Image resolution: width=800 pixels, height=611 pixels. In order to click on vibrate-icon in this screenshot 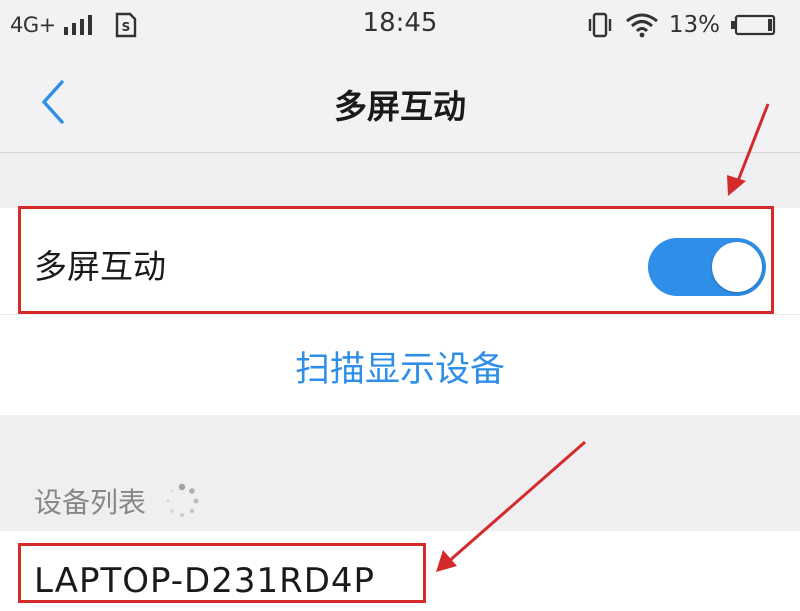, I will do `click(600, 25)`.